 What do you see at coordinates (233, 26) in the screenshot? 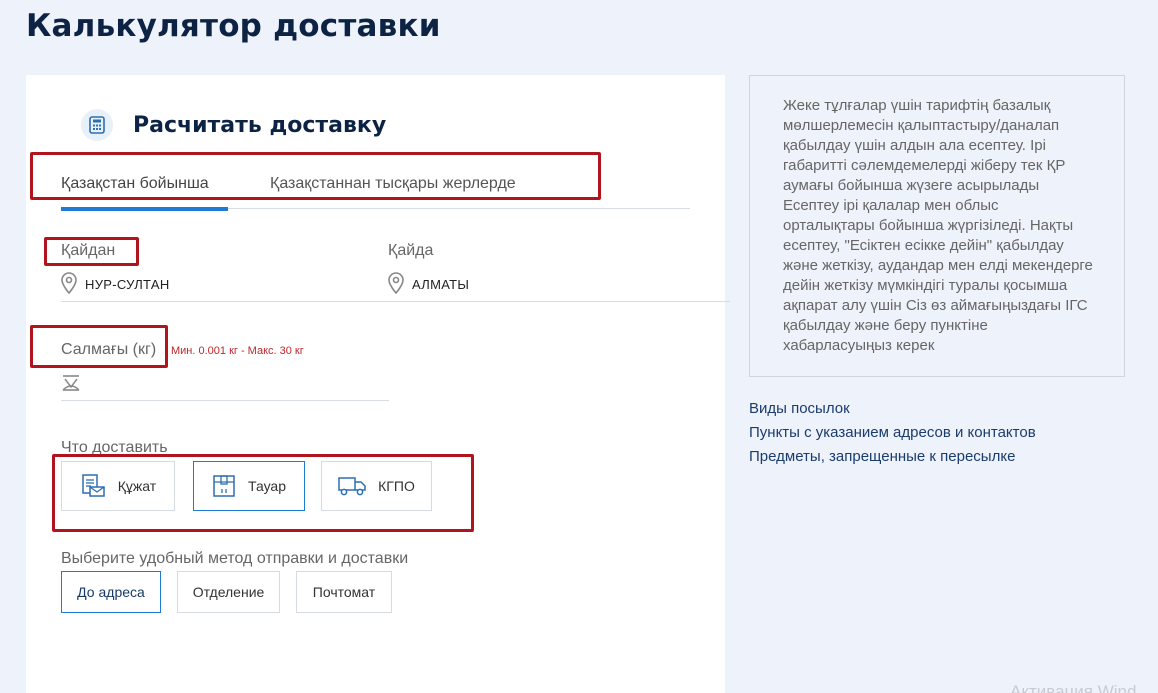
I see `page-title: Калькулятор доставки` at bounding box center [233, 26].